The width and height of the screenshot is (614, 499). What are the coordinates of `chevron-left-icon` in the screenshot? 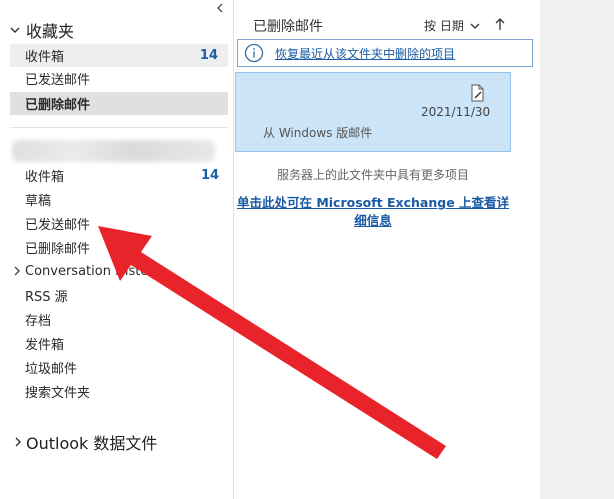 It's located at (220, 8).